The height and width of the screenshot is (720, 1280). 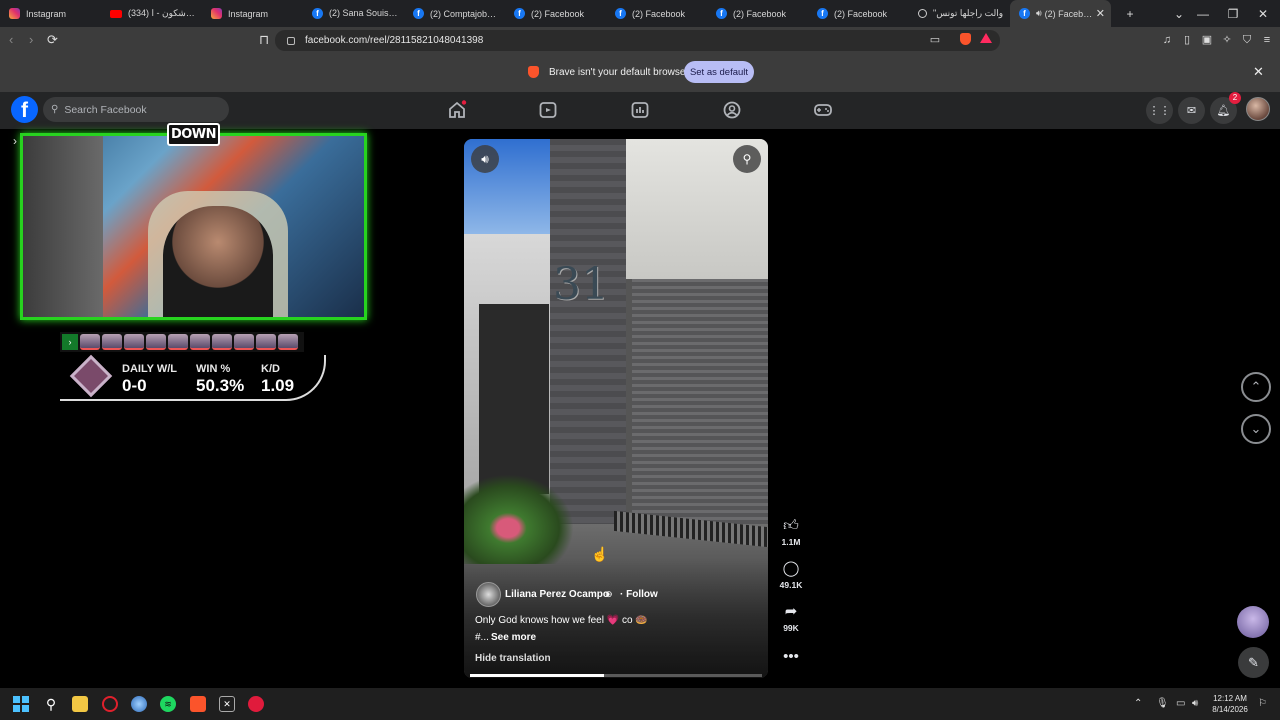 What do you see at coordinates (747, 159) in the screenshot?
I see `reel-search-icon: ⚲` at bounding box center [747, 159].